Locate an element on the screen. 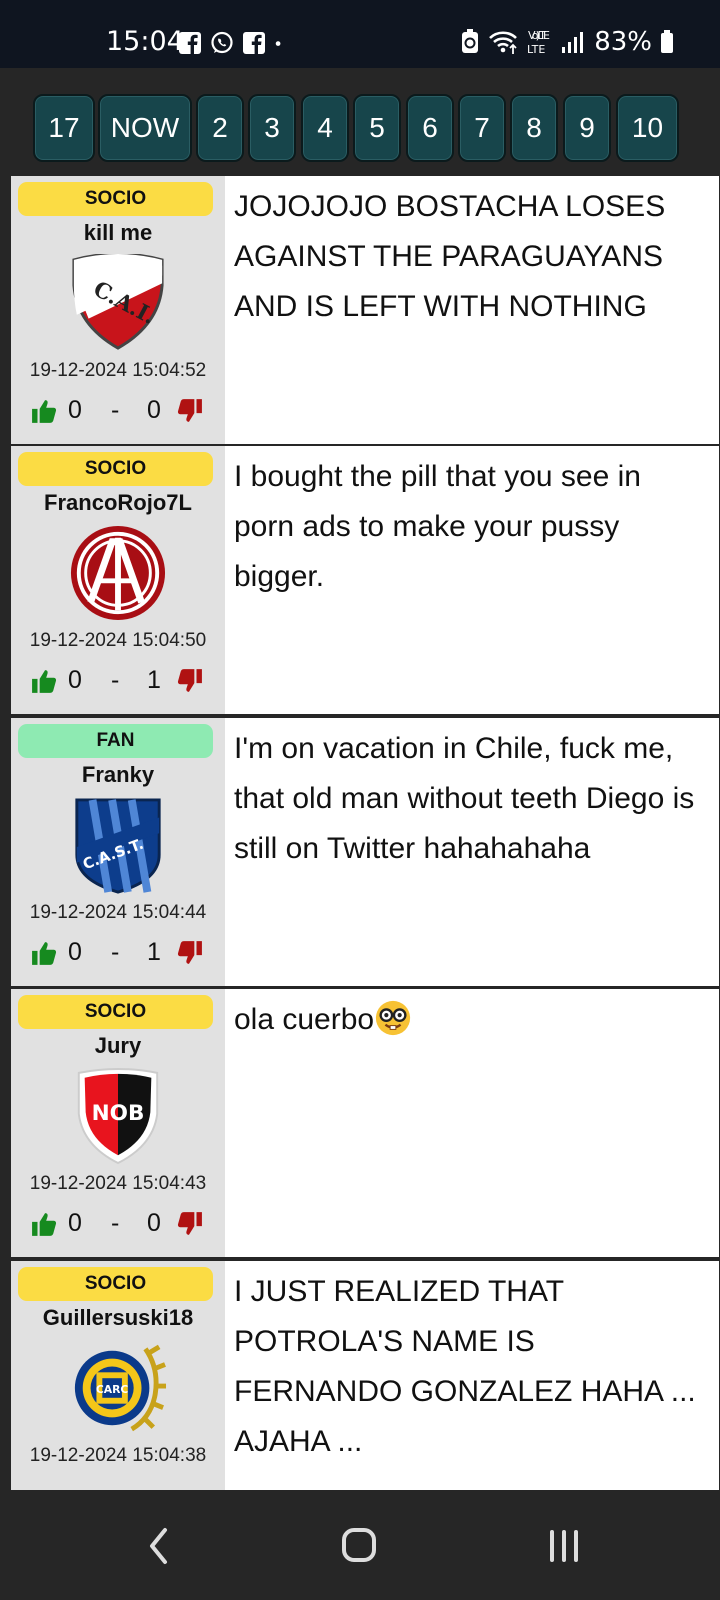 The width and height of the screenshot is (720, 1600). newells-crest-icon: NOB is located at coordinates (118, 1116).